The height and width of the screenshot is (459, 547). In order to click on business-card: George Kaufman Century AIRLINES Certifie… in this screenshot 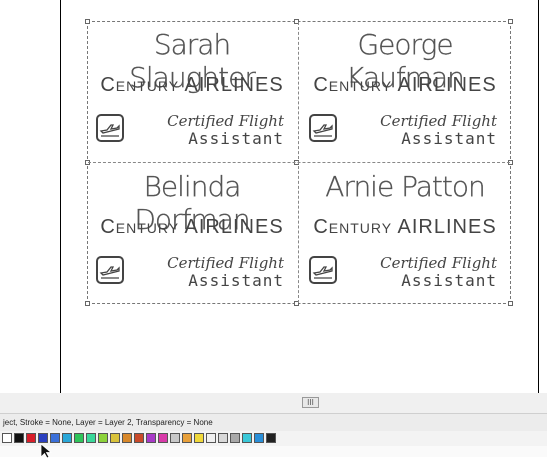, I will do `click(405, 91)`.